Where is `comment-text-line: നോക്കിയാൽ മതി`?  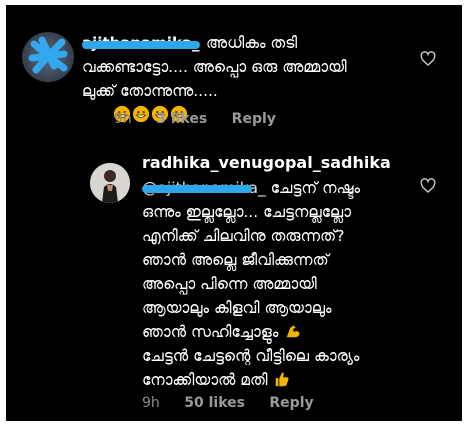
comment-text-line: നോക്കിയാൽ മതി is located at coordinates (216, 380).